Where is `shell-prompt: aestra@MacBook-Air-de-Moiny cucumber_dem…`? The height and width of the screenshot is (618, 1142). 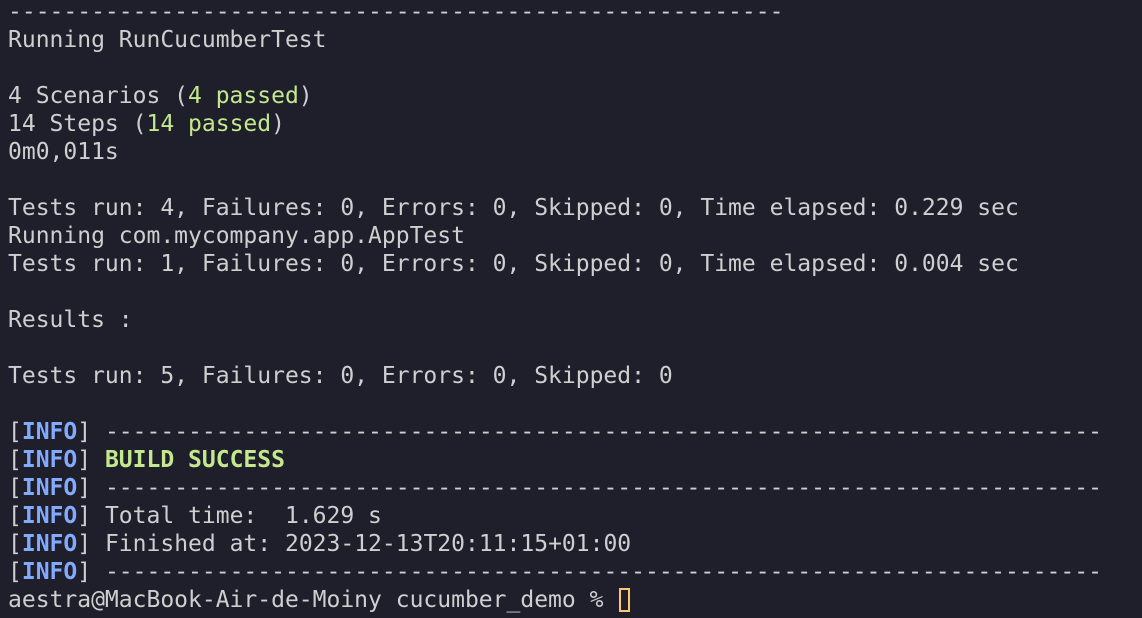
shell-prompt: aestra@MacBook-Air-de-Moiny cucumber_dem… is located at coordinates (555, 600).